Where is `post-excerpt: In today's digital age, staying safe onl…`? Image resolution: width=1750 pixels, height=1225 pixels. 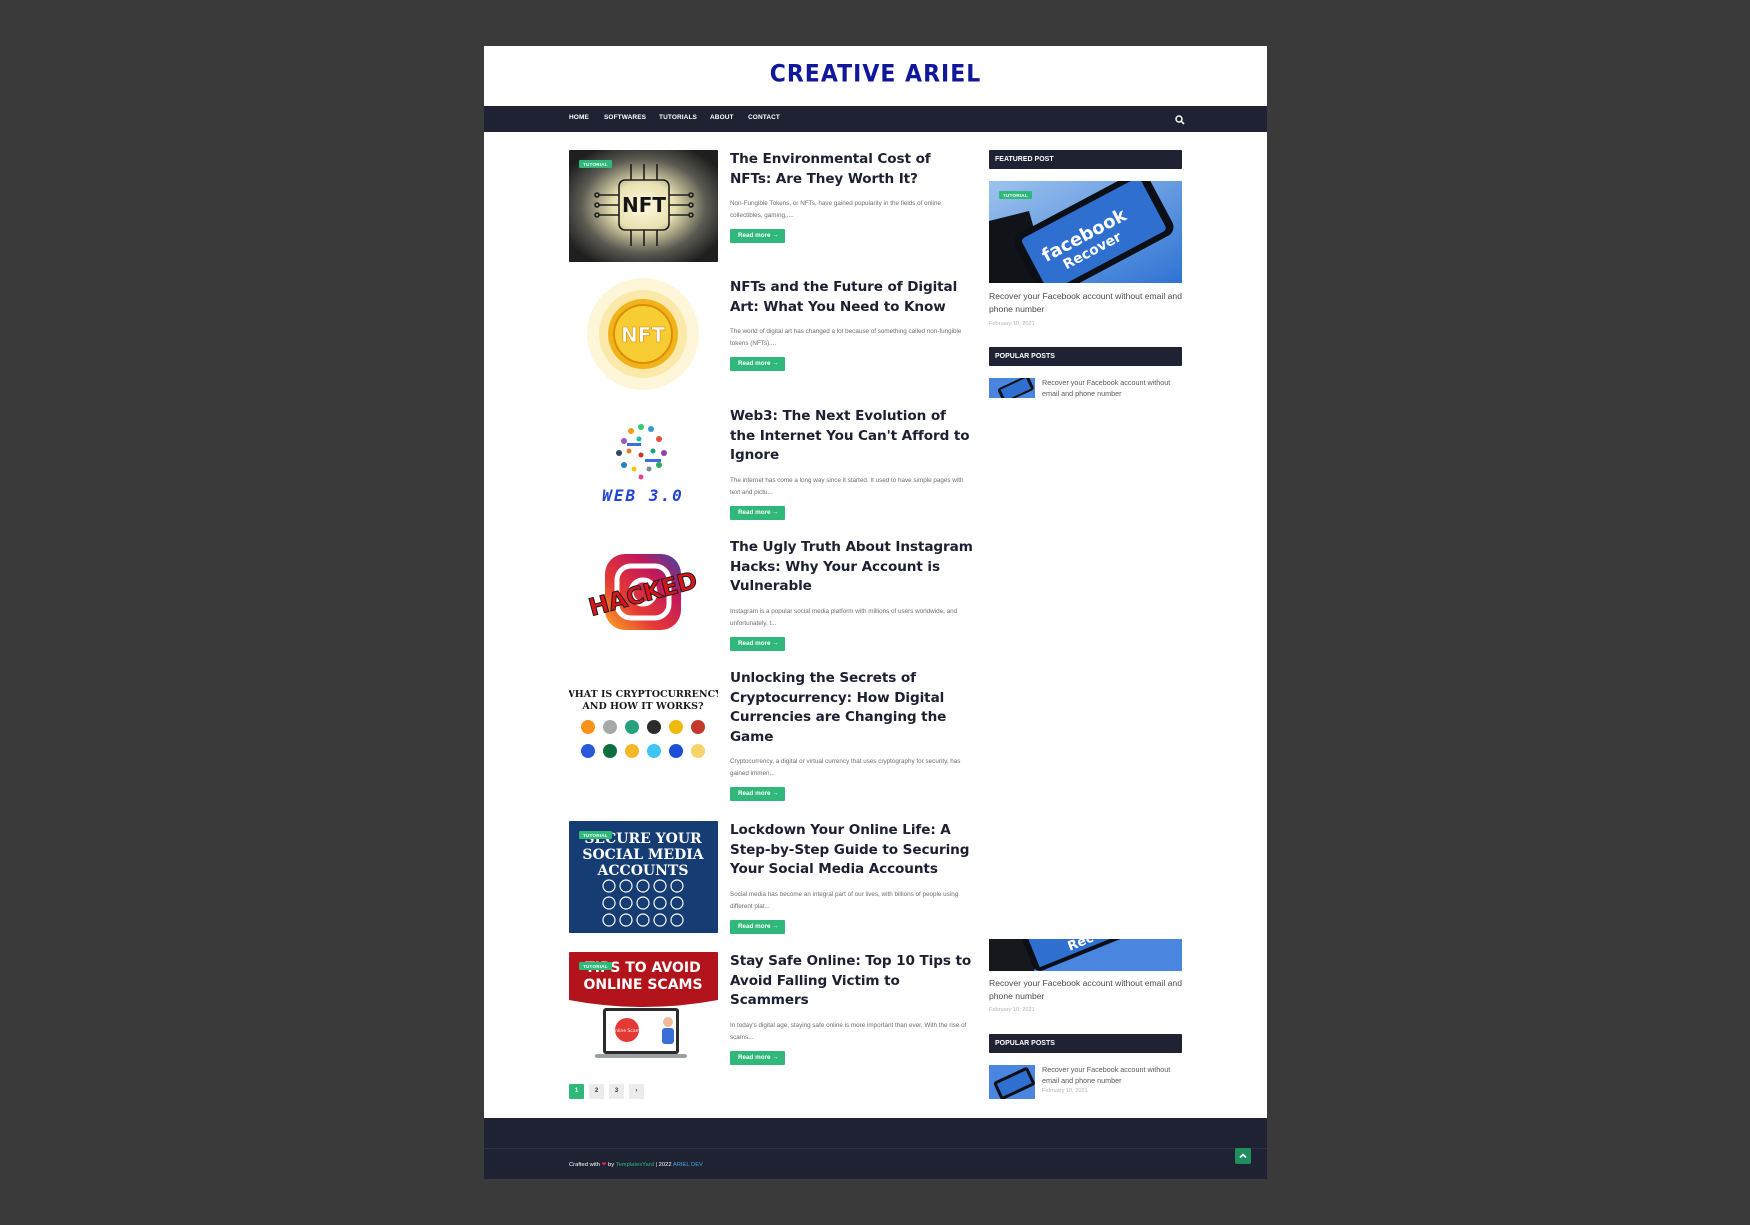 post-excerpt: In today's digital age, staying safe onl… is located at coordinates (848, 1031).